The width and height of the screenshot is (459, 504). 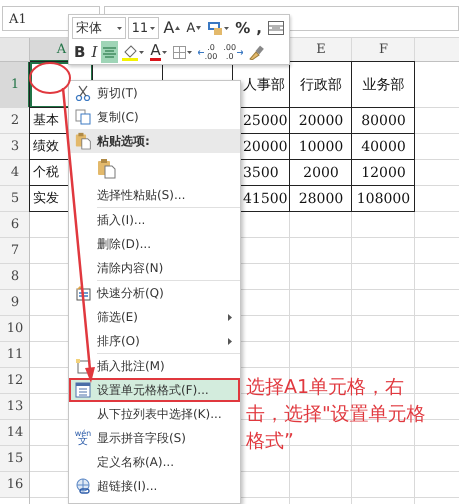 What do you see at coordinates (46, 147) in the screenshot?
I see `table-cell-text: 绩效` at bounding box center [46, 147].